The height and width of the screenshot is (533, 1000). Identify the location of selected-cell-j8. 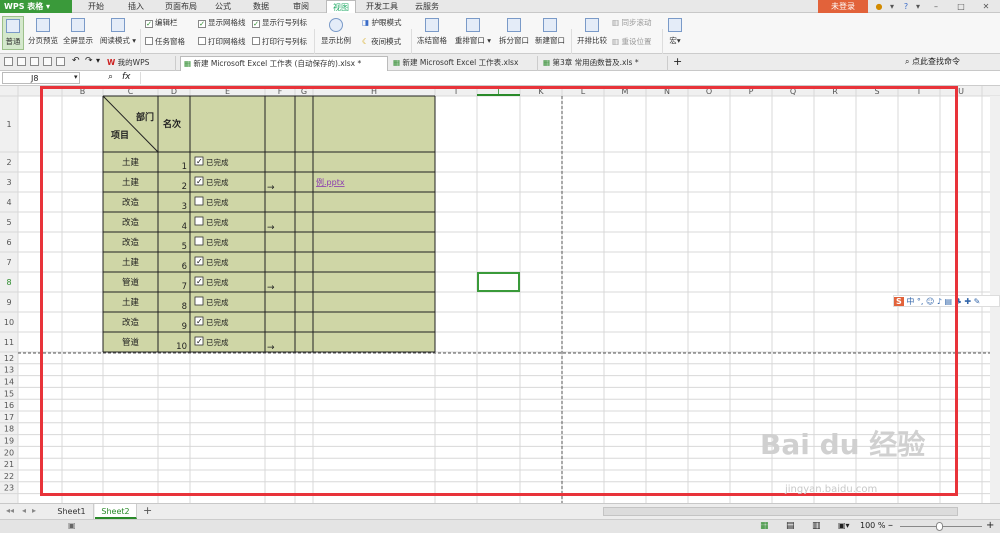
(498, 282).